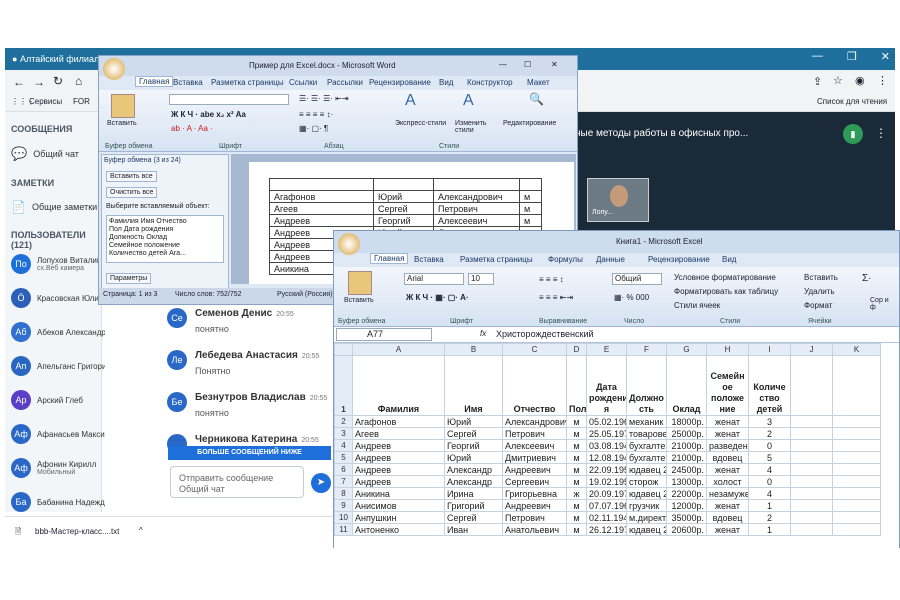 The image size is (900, 600). Describe the element at coordinates (473, 481) in the screenshot. I see `cell: Александр` at that location.